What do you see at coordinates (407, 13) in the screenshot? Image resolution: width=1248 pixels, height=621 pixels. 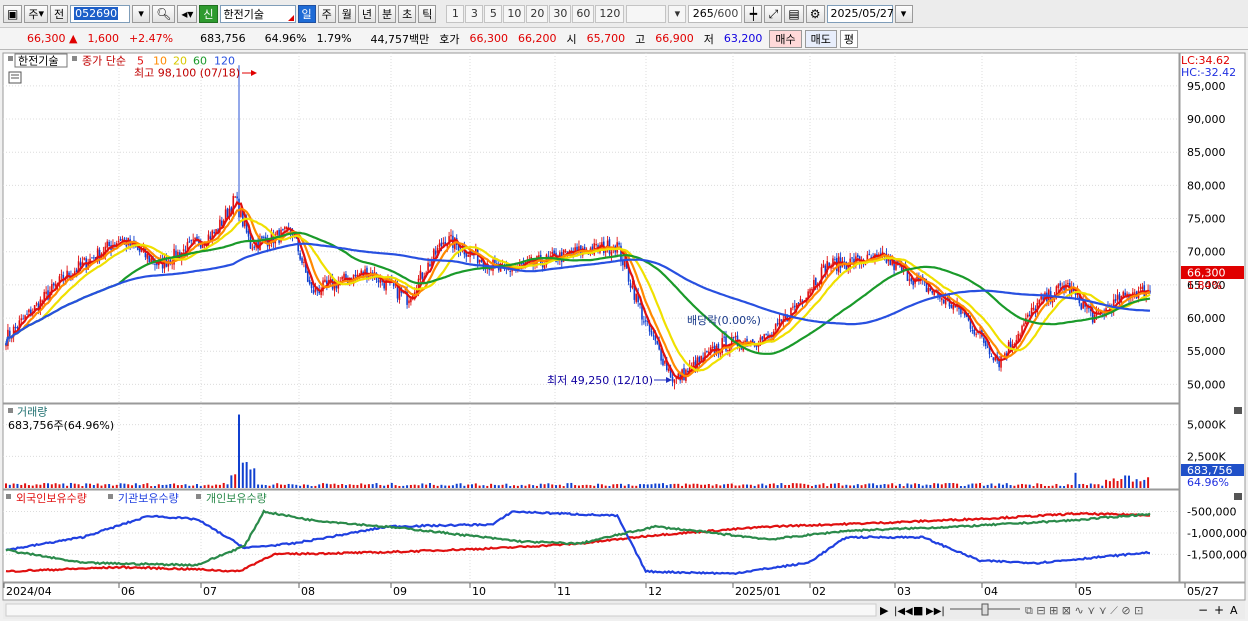 I see `period-second-button: 초` at bounding box center [407, 13].